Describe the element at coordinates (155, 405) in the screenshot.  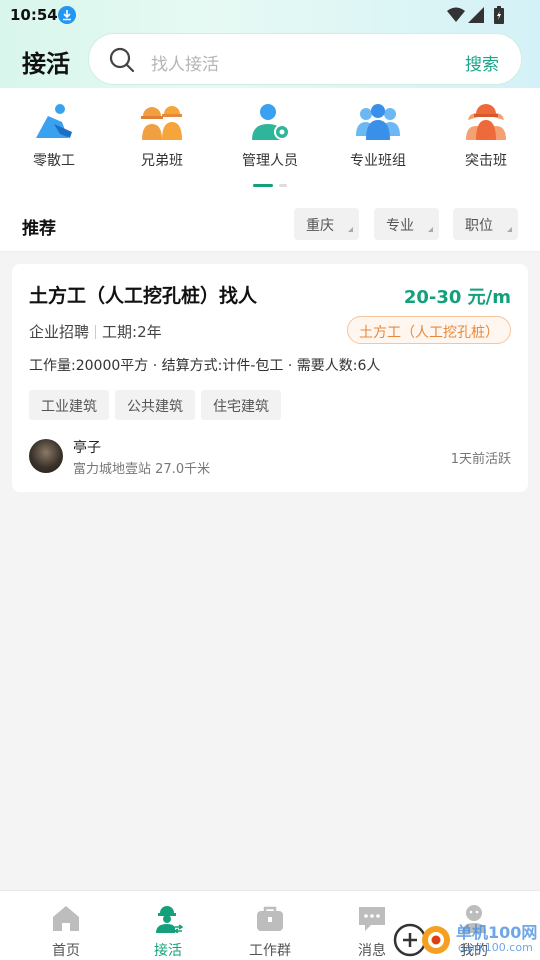
I see `job-tag: 公共建筑` at that location.